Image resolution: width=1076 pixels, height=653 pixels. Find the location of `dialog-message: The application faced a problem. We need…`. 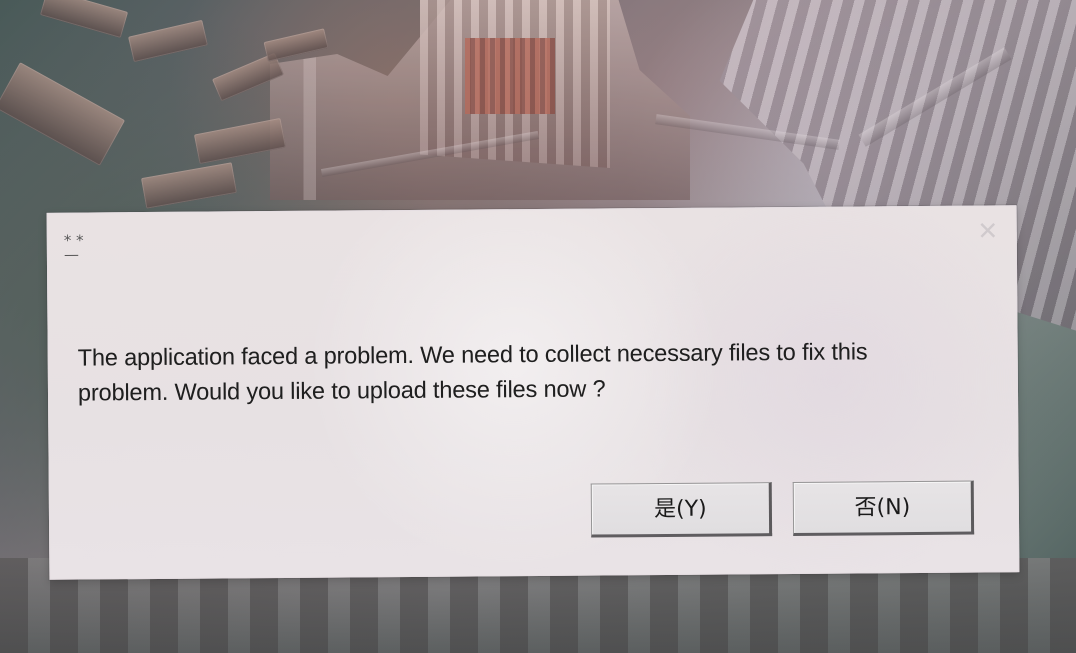

dialog-message: The application faced a problem. We need… is located at coordinates (472, 372).